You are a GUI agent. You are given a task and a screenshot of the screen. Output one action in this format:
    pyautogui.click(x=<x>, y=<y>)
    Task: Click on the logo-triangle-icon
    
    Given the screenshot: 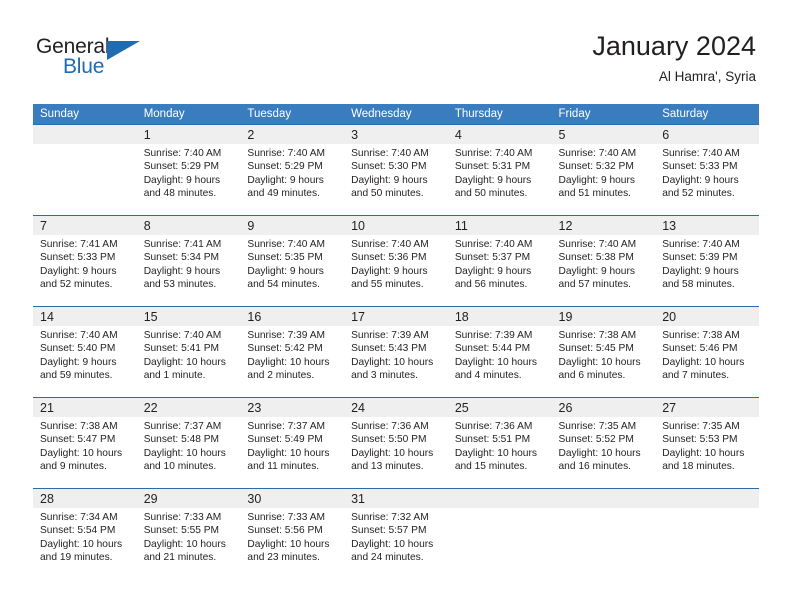 What is the action you would take?
    pyautogui.click(x=123, y=50)
    